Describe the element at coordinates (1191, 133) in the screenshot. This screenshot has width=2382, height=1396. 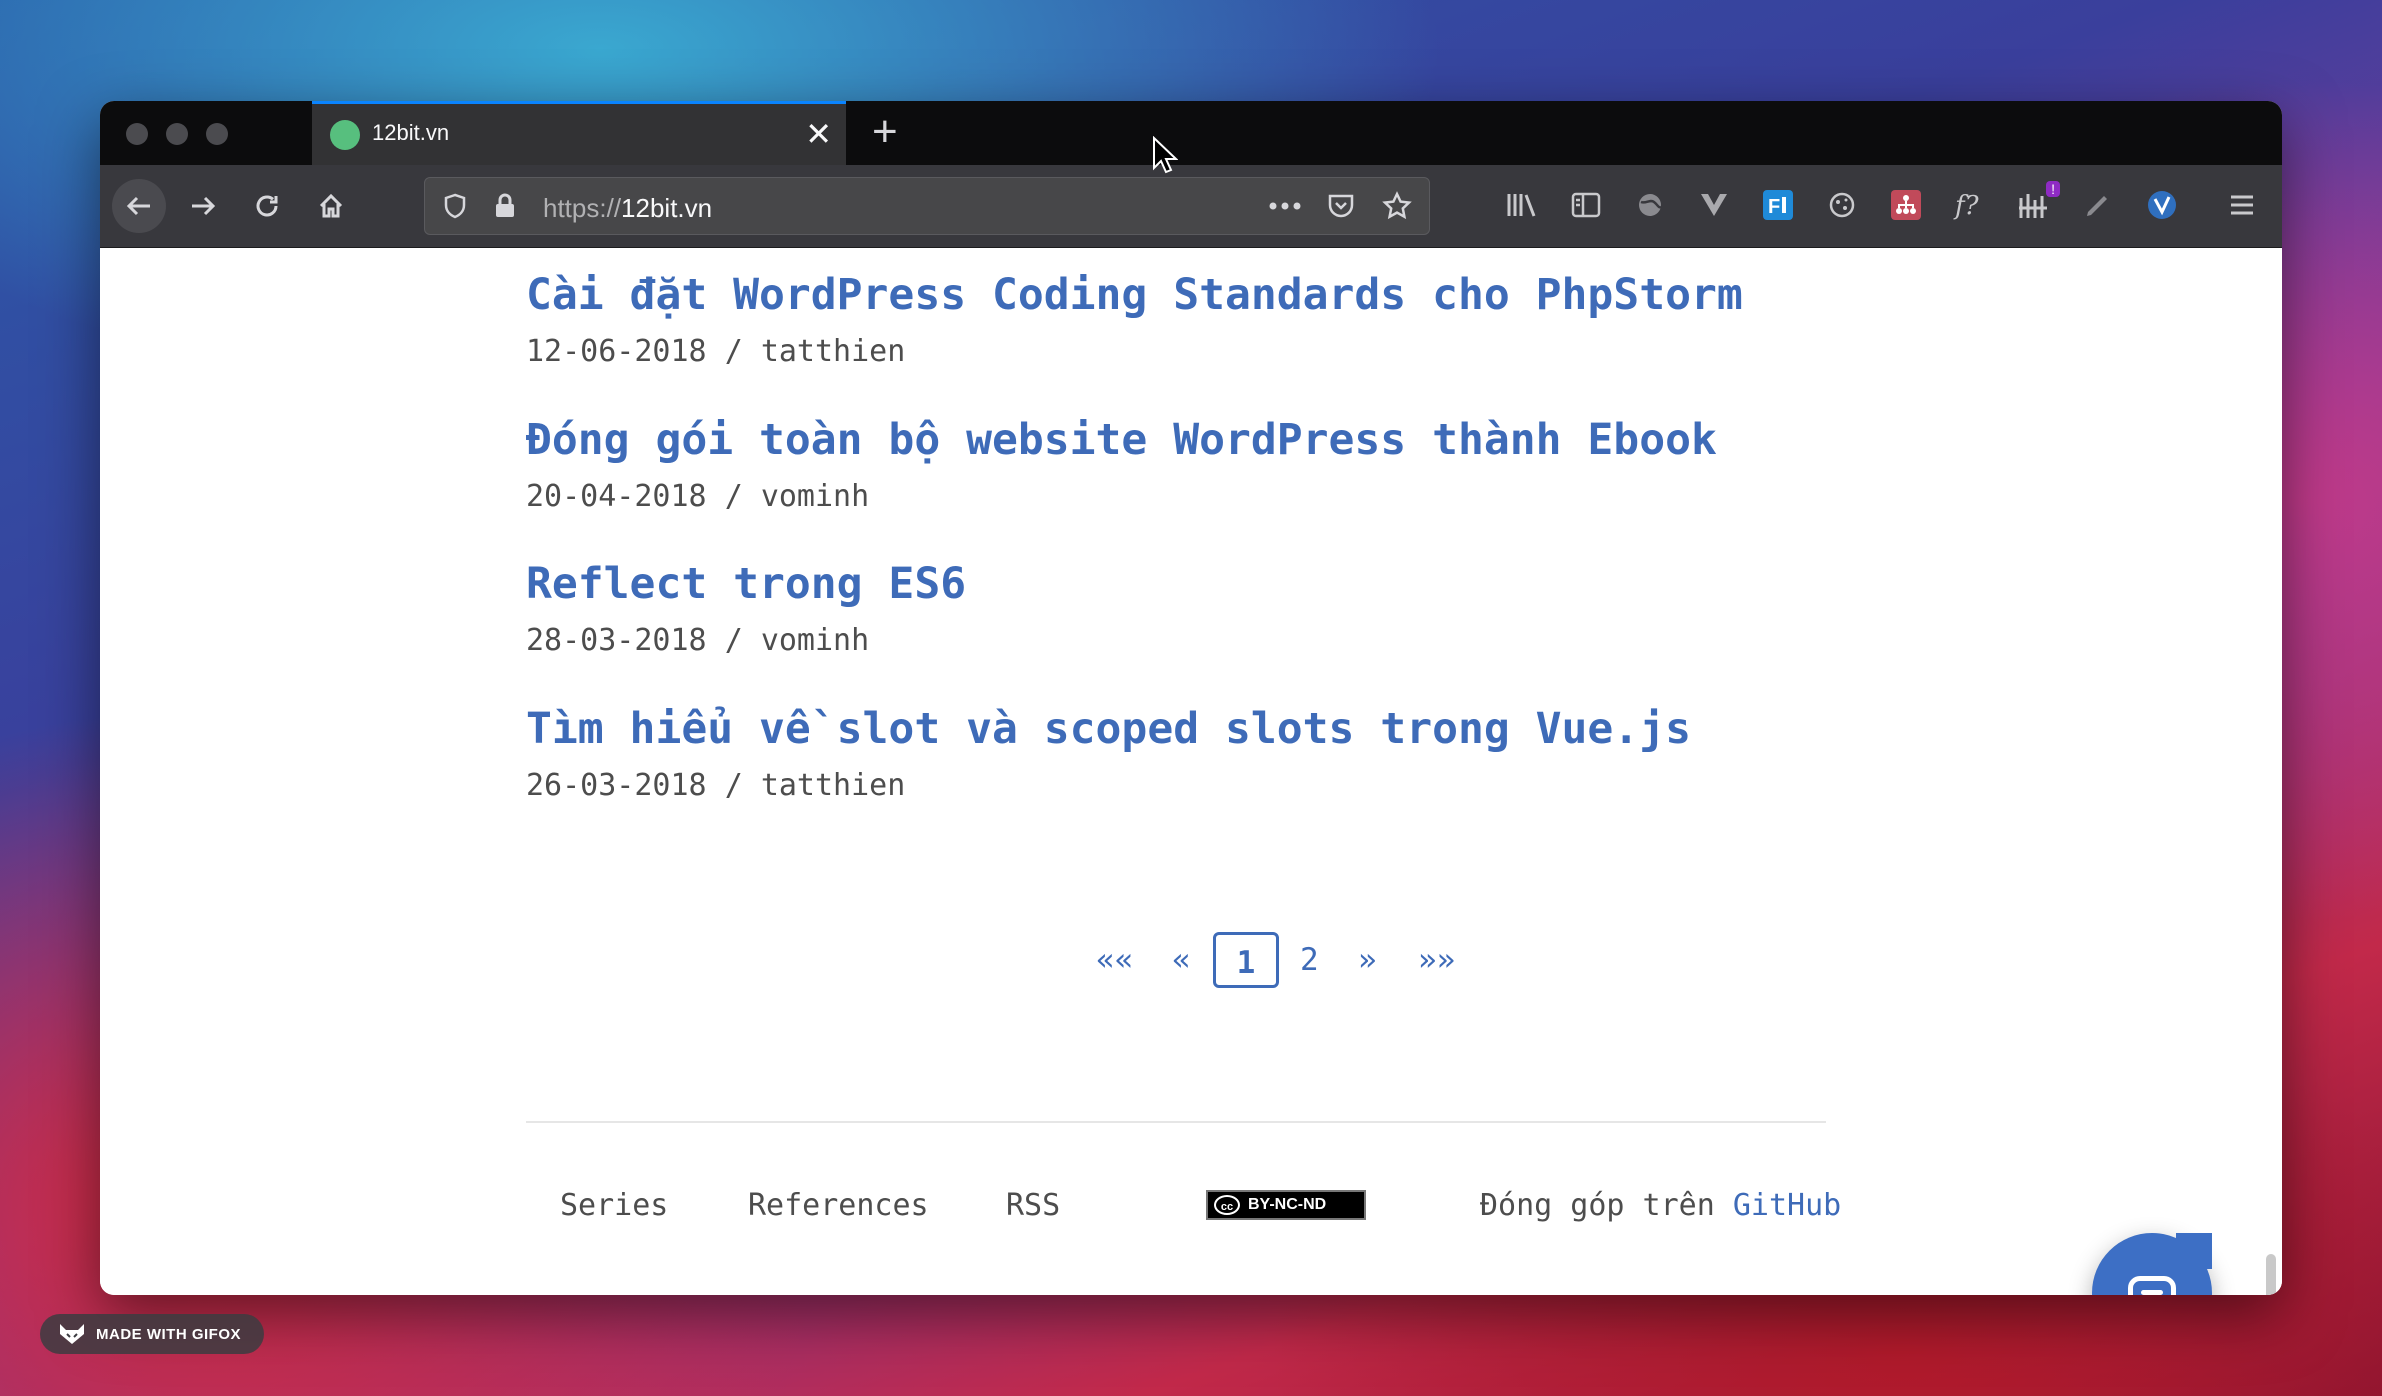
I see `tab-strip: 12bit.vn ✕ +` at that location.